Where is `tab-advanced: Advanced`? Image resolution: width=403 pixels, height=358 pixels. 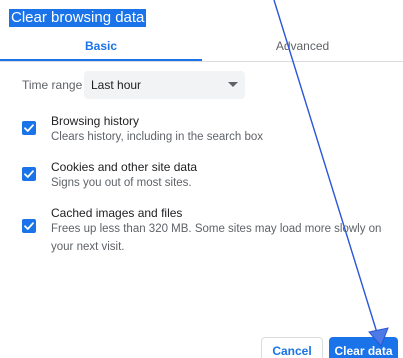
tab-advanced: Advanced is located at coordinates (302, 48).